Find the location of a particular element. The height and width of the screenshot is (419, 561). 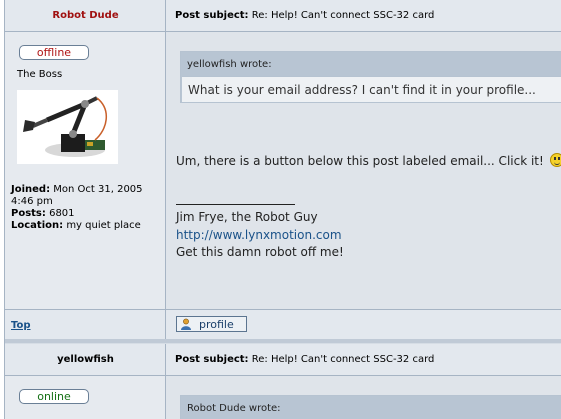

profile-button-label: profile is located at coordinates (216, 324).